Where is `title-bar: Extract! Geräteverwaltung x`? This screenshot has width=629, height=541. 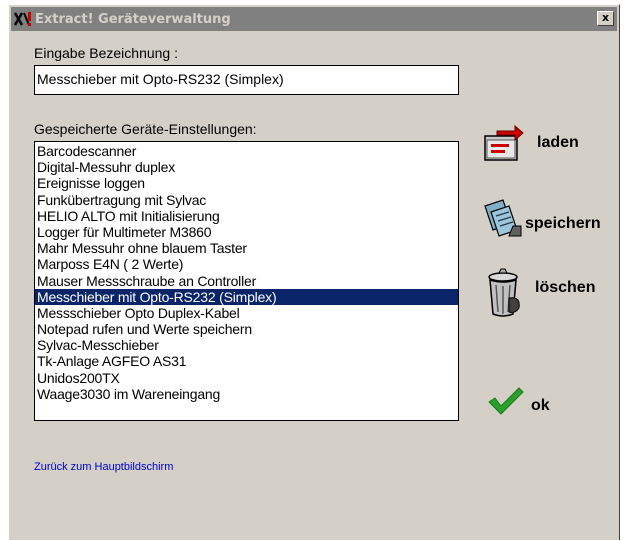
title-bar: Extract! Geräteverwaltung x is located at coordinates (314, 19).